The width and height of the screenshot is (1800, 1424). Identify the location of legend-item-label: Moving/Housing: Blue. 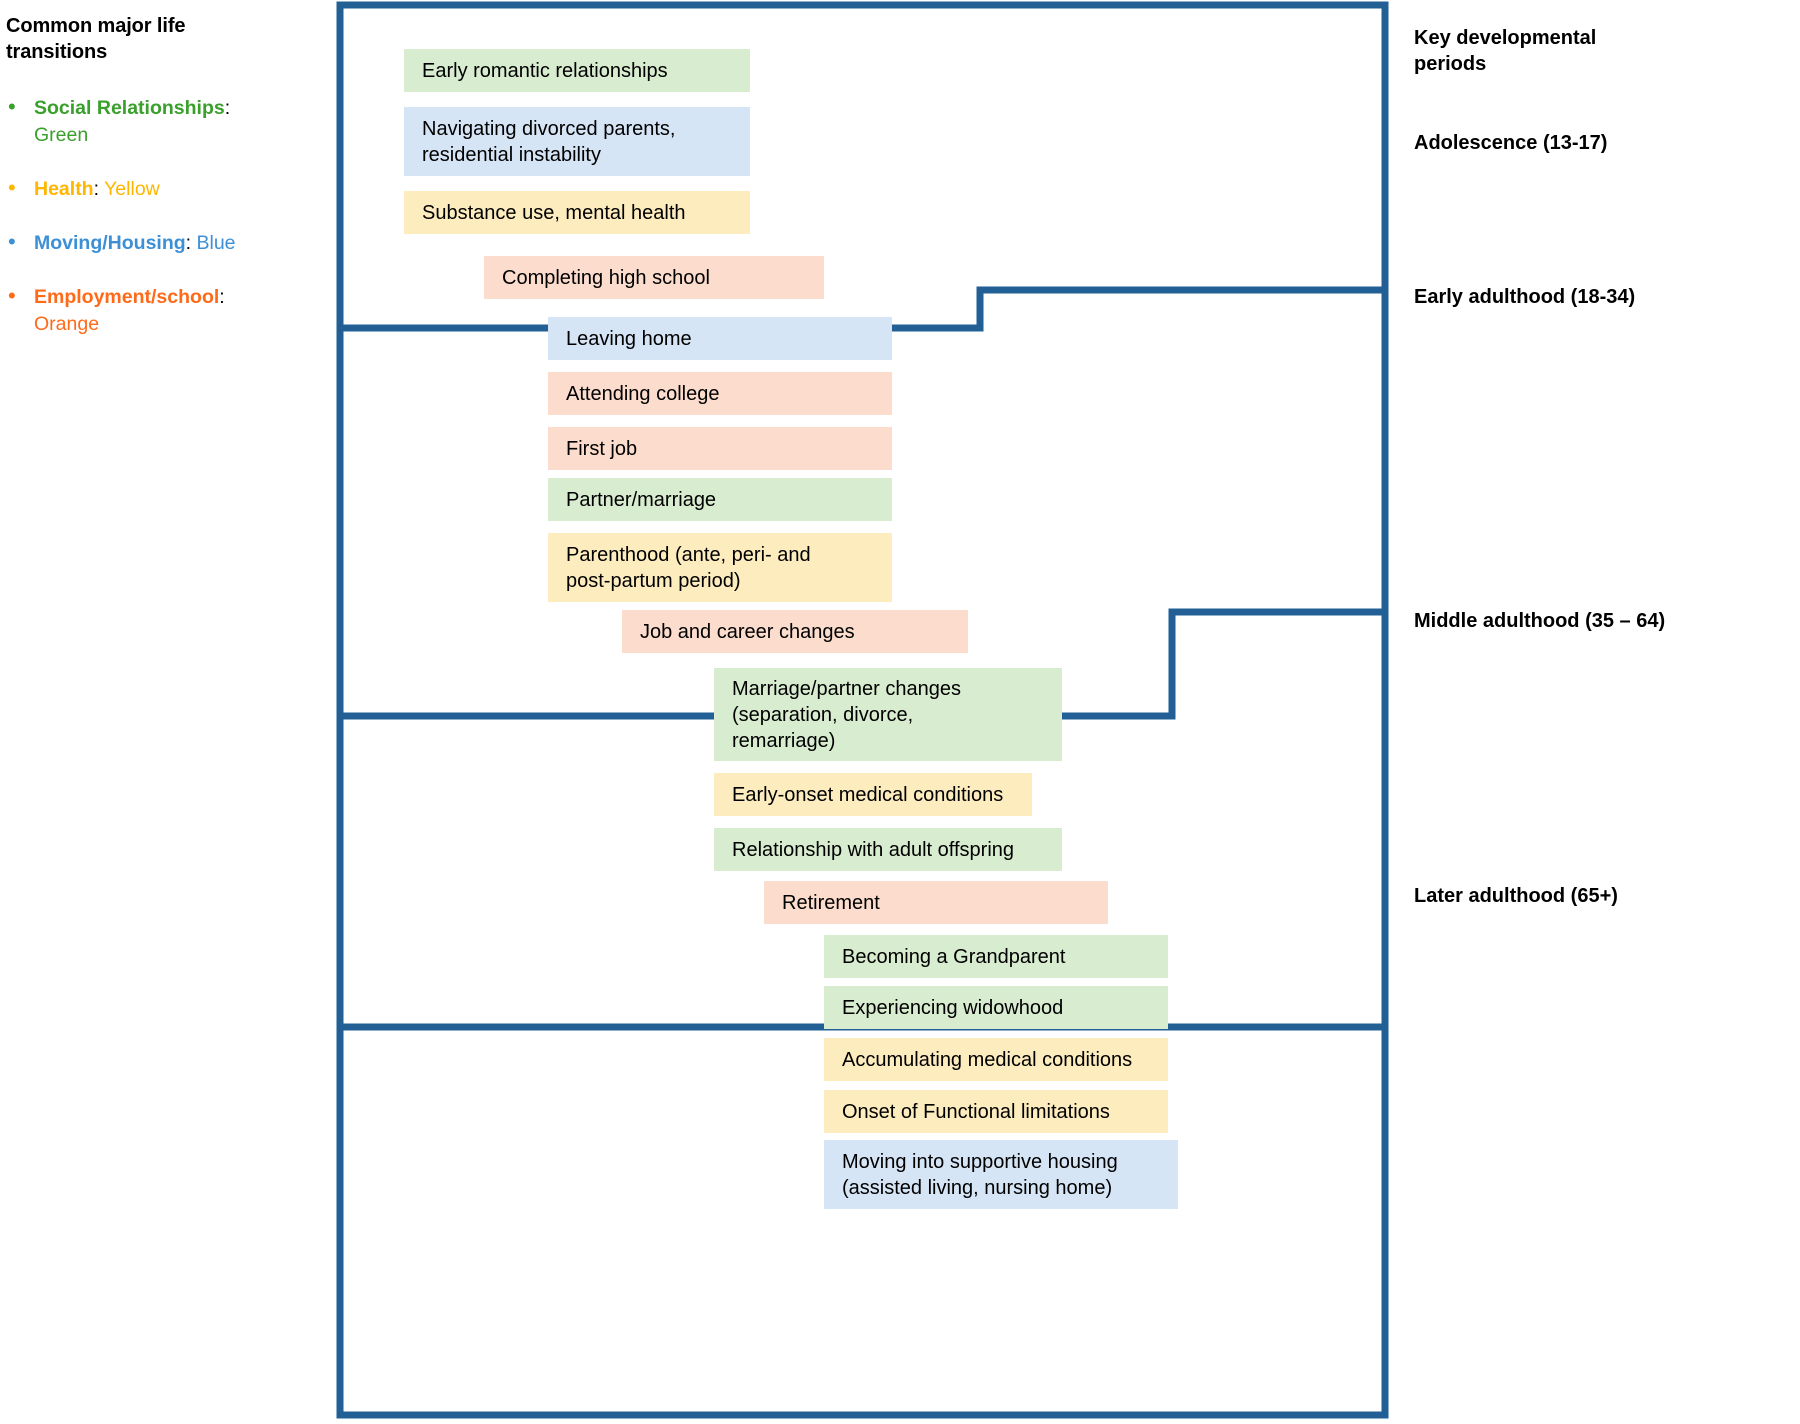
(160, 243).